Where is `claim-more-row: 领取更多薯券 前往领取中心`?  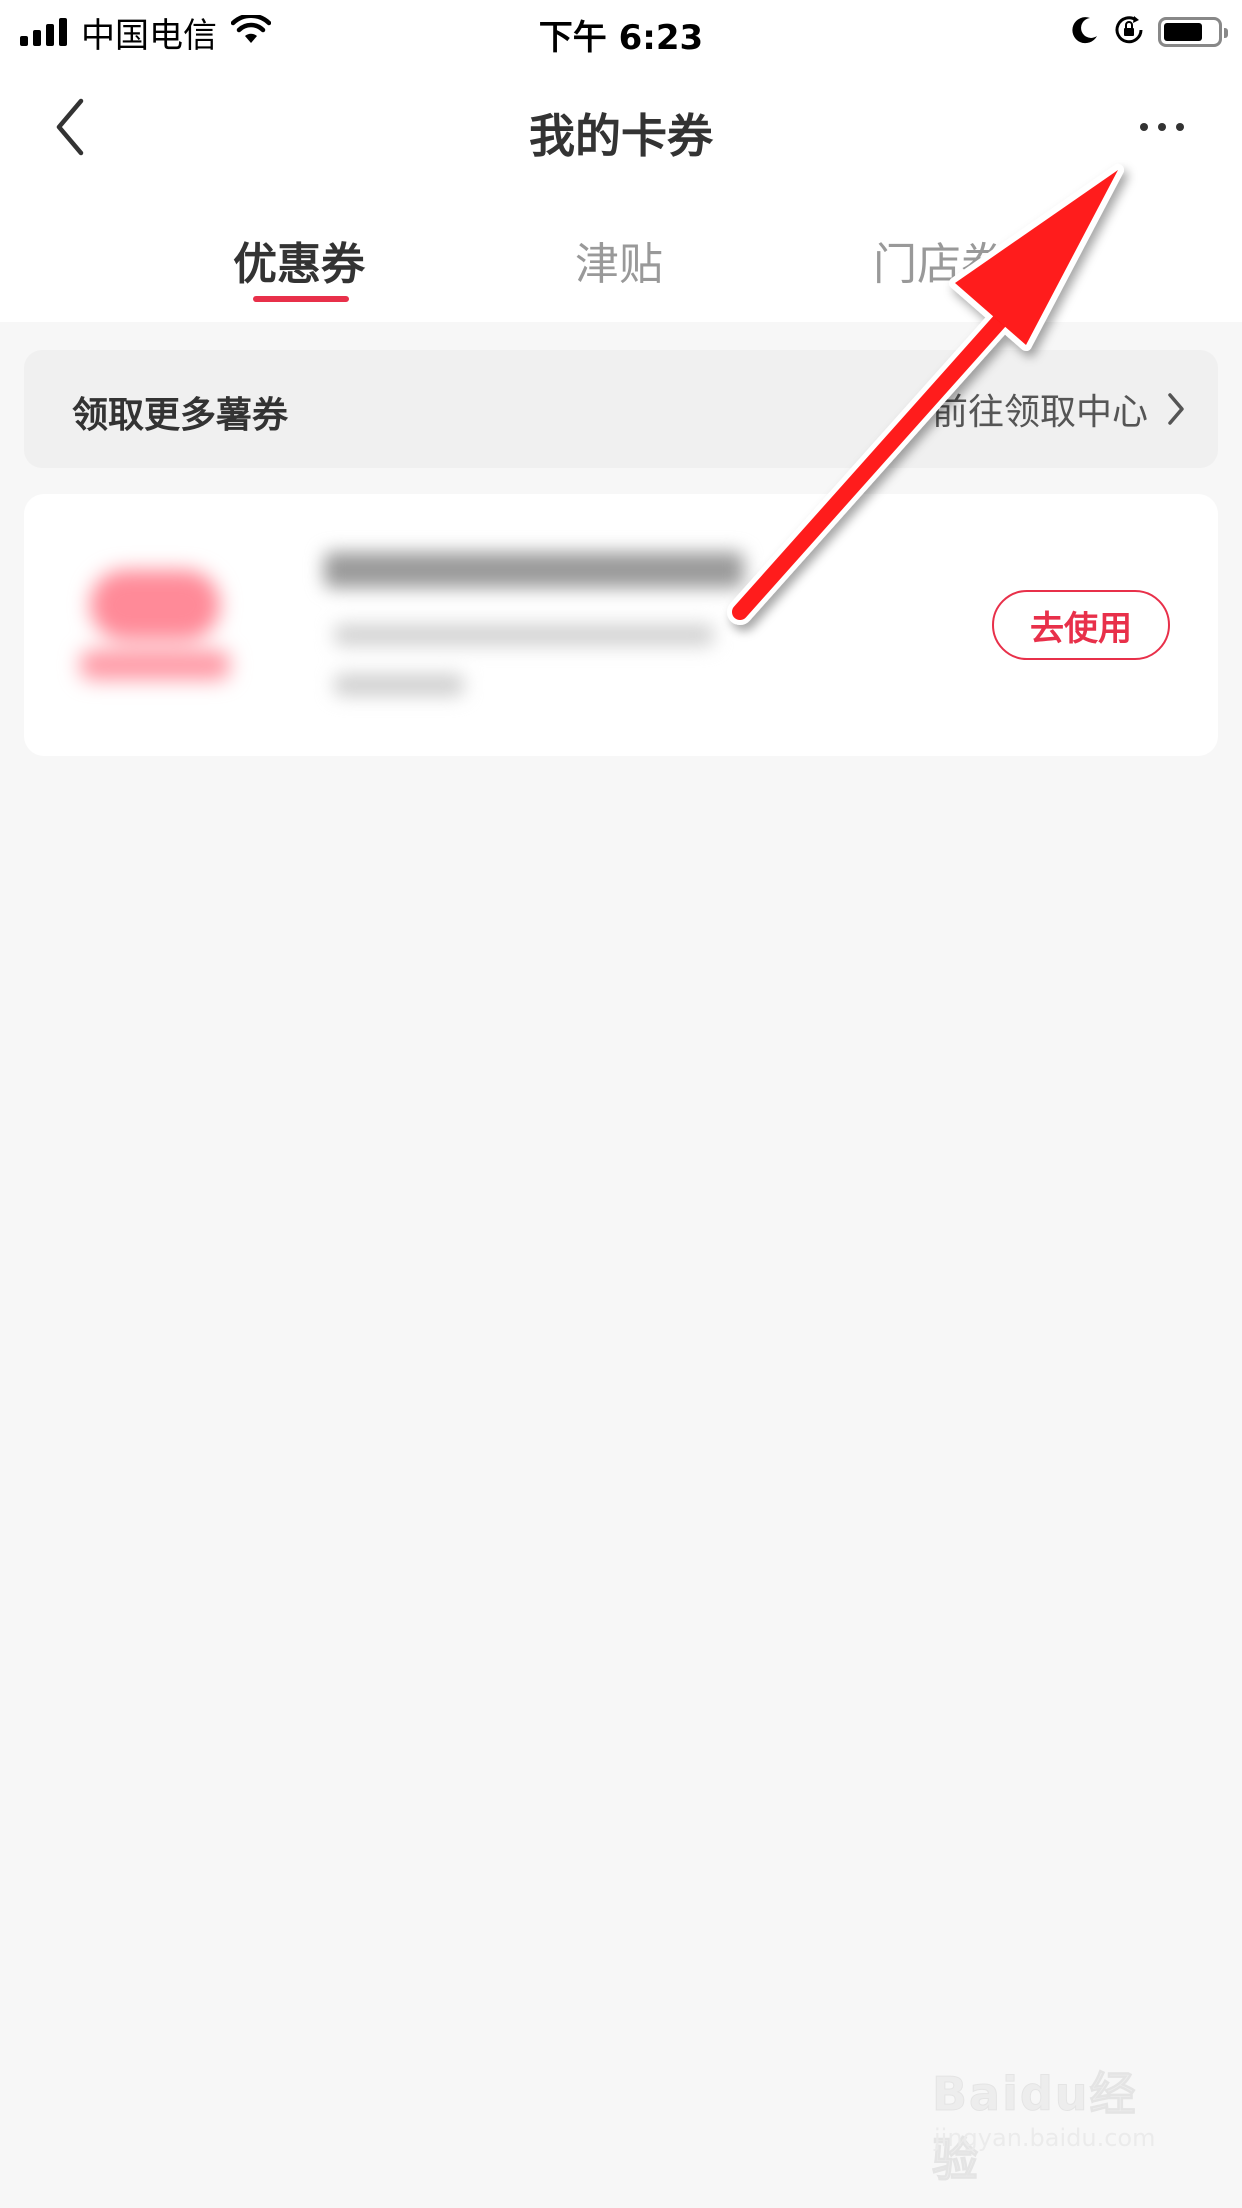 claim-more-row: 领取更多薯券 前往领取中心 is located at coordinates (621, 409).